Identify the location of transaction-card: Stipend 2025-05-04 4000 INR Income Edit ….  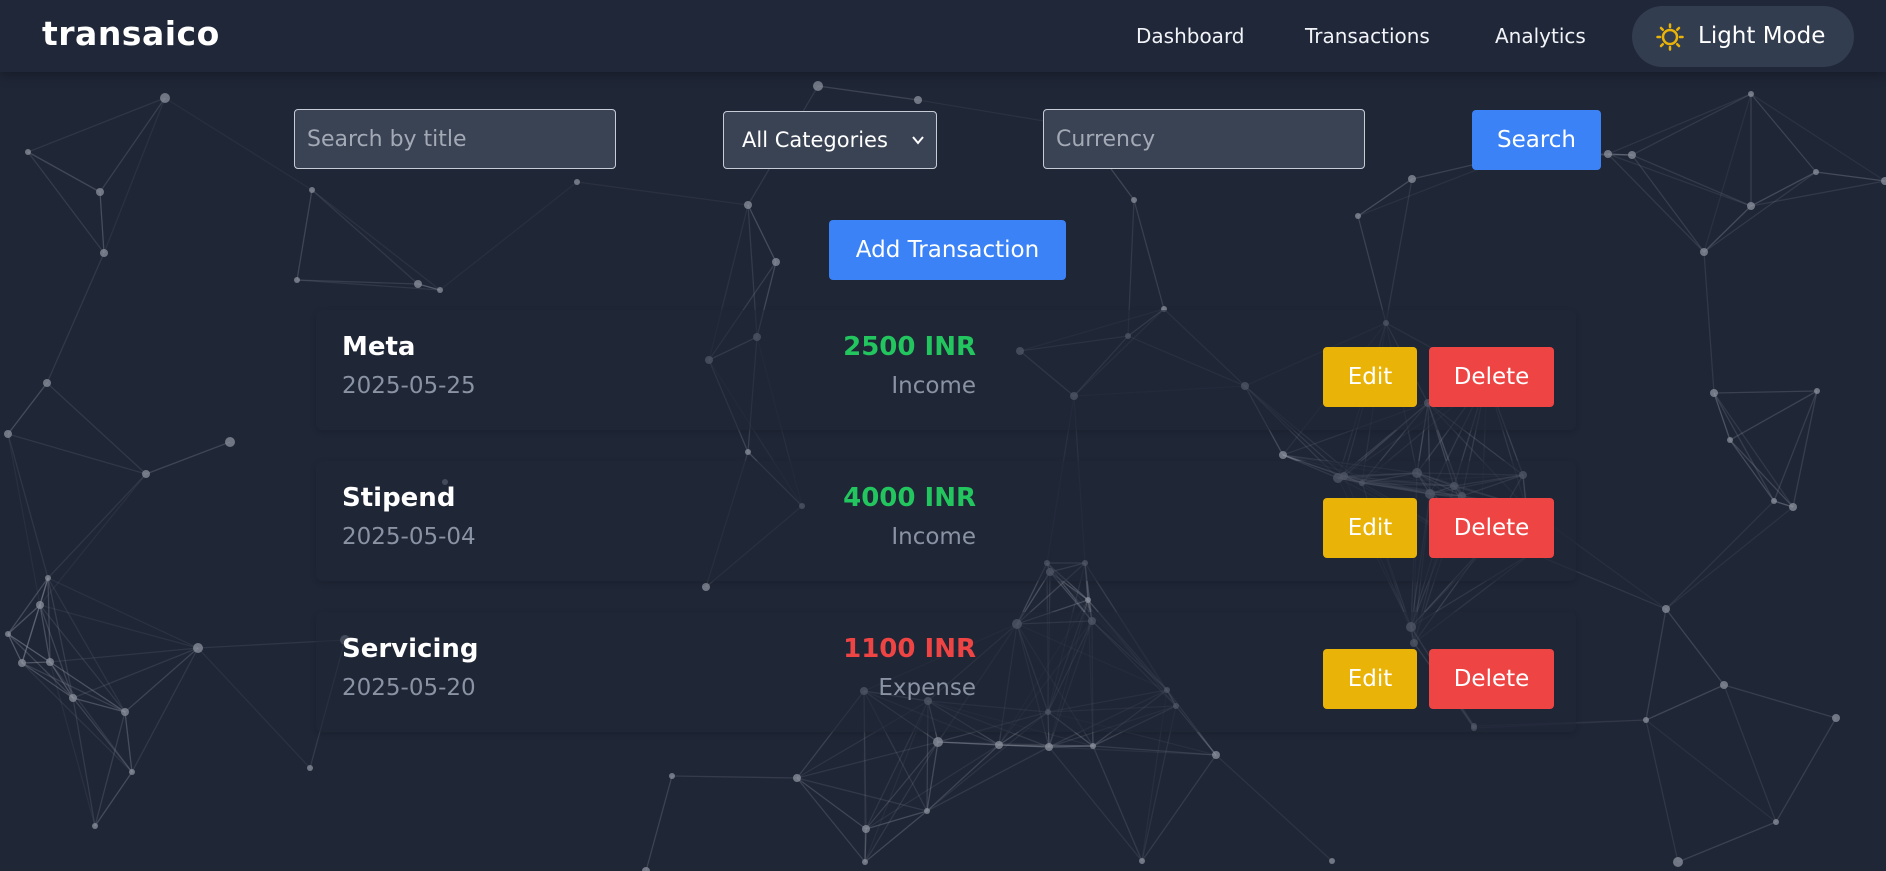
(946, 521).